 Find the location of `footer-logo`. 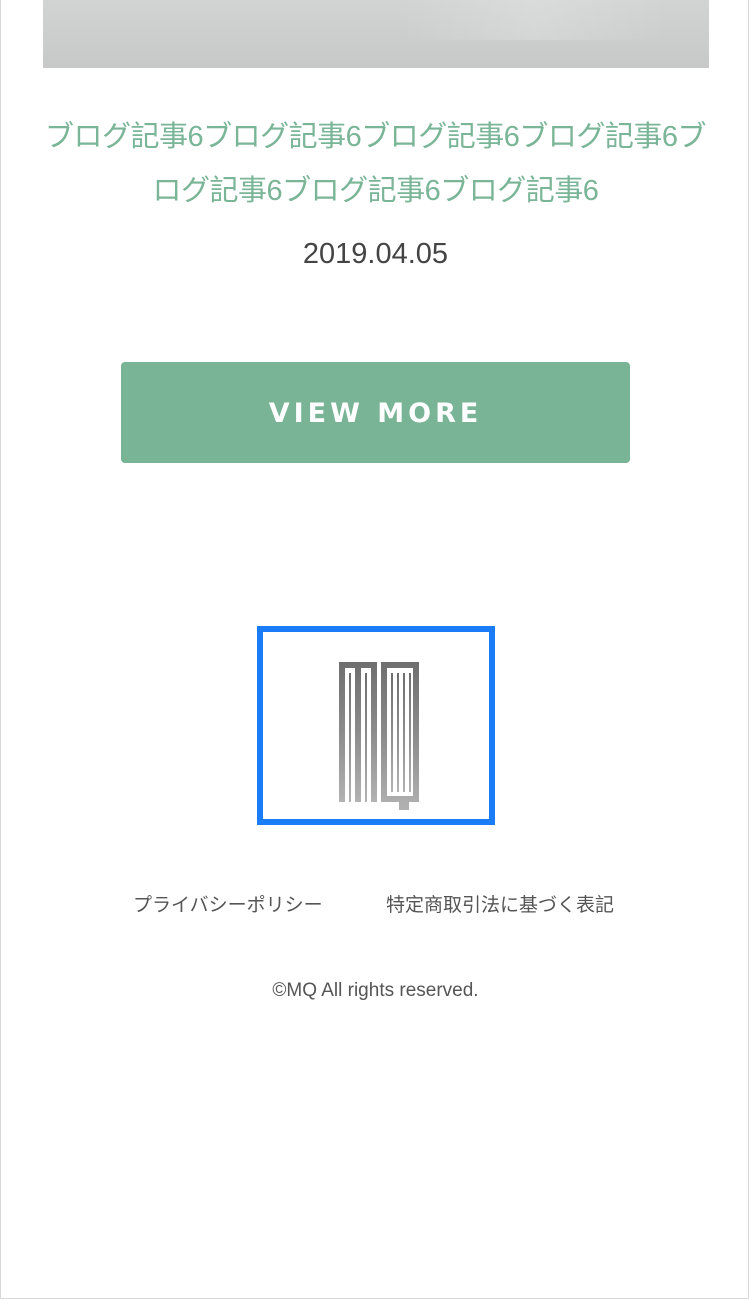

footer-logo is located at coordinates (376, 725).